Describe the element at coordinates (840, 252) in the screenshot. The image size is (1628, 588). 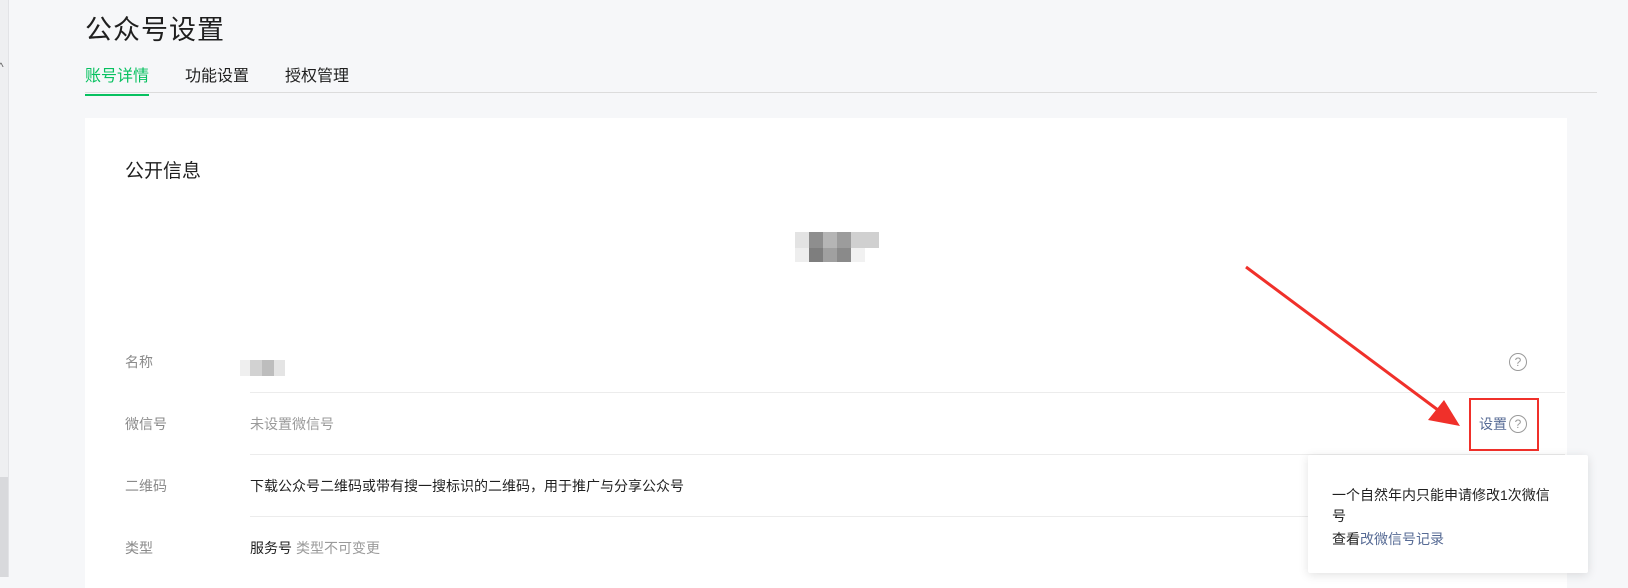
I see `avatar` at that location.